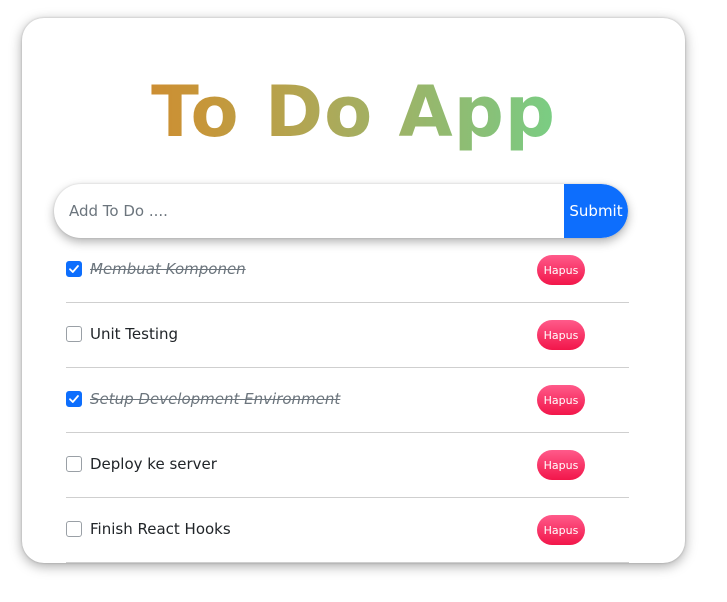 This screenshot has height=602, width=727. I want to click on todo-item: Setup Development Environment Hapus, so click(347, 400).